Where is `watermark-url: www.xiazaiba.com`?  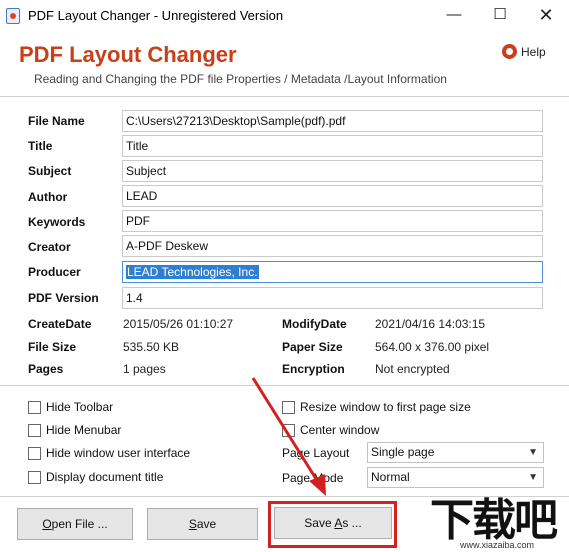
watermark-url: www.xiazaiba.com is located at coordinates (497, 545).